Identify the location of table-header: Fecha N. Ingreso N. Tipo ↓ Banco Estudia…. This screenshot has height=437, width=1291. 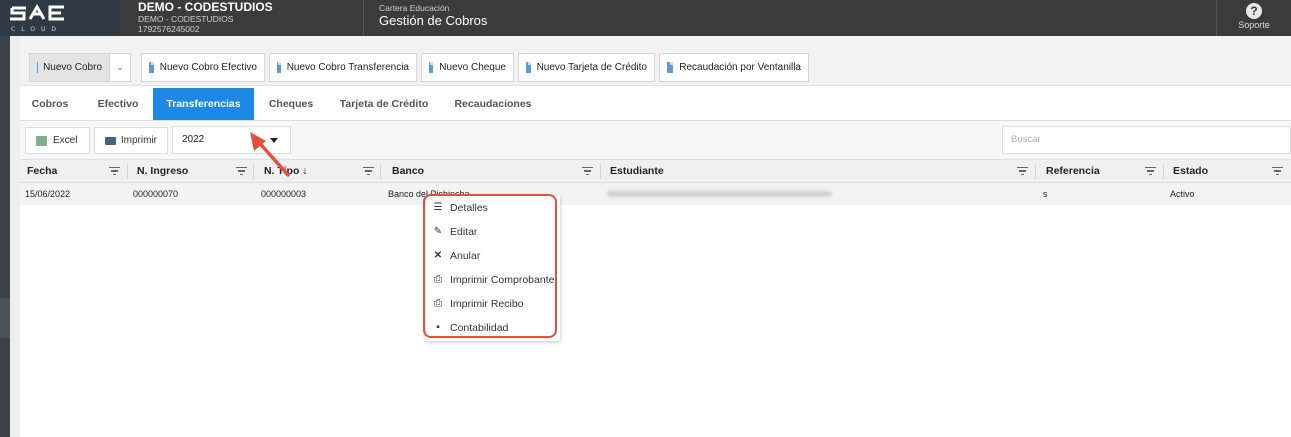
(655, 171).